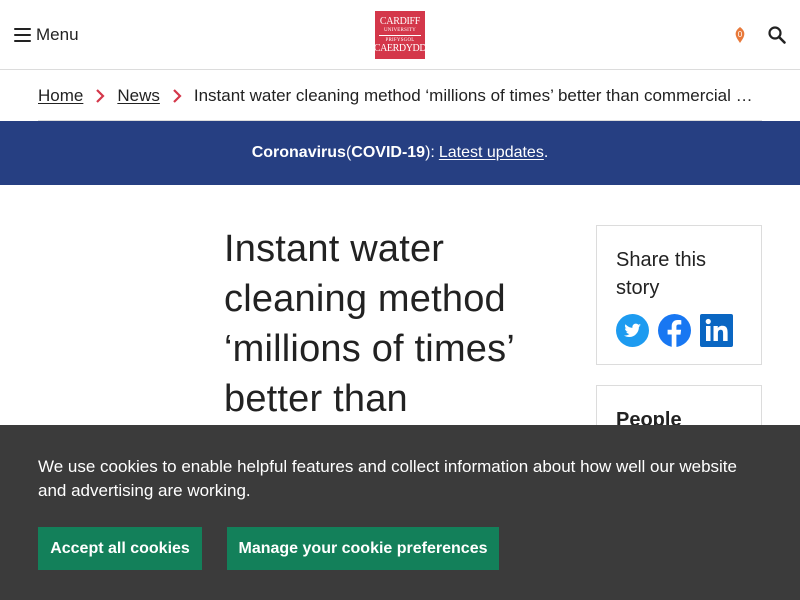 The width and height of the screenshot is (800, 600). Describe the element at coordinates (388, 152) in the screenshot. I see `banner-bold-covid: COVID-19` at that location.